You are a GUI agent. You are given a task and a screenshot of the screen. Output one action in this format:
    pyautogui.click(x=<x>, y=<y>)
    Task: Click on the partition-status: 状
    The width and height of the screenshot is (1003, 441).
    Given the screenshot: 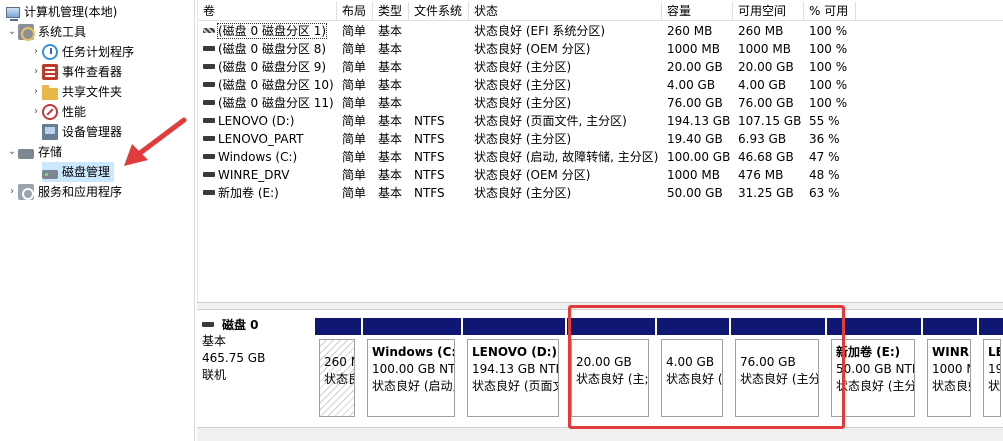 What is the action you would take?
    pyautogui.click(x=994, y=386)
    